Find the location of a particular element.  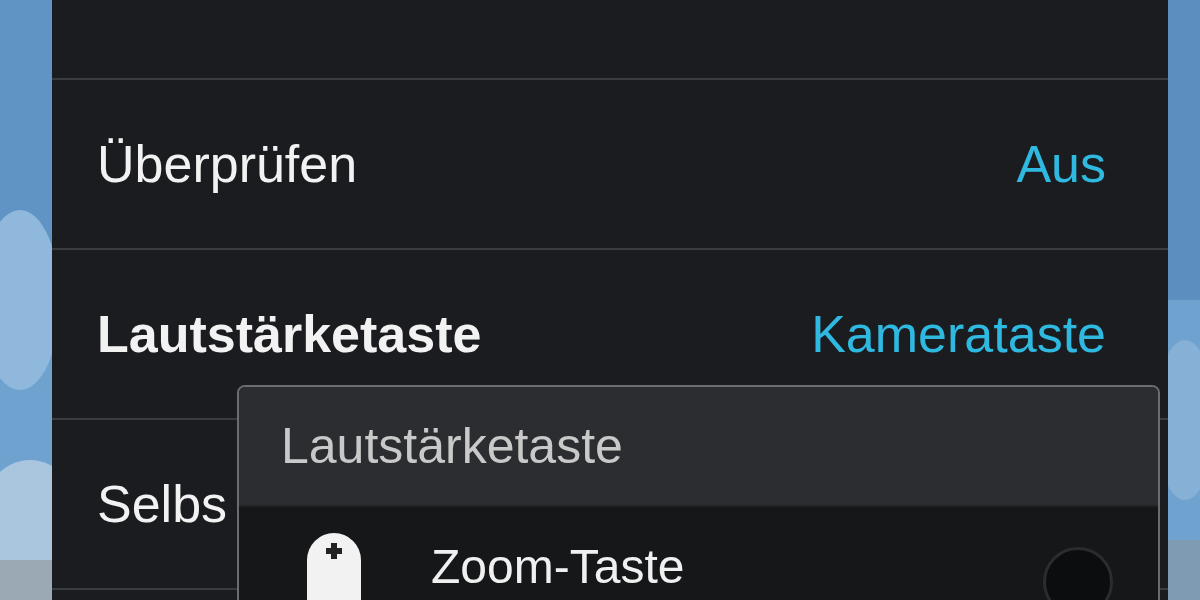

radio-button is located at coordinates (1078, 573).